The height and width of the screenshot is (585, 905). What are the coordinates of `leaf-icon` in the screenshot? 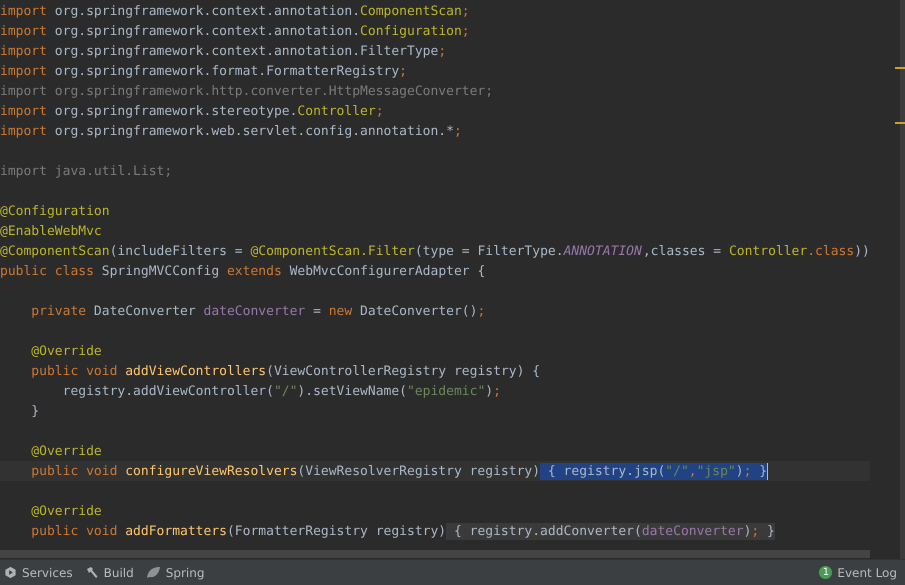 It's located at (153, 573).